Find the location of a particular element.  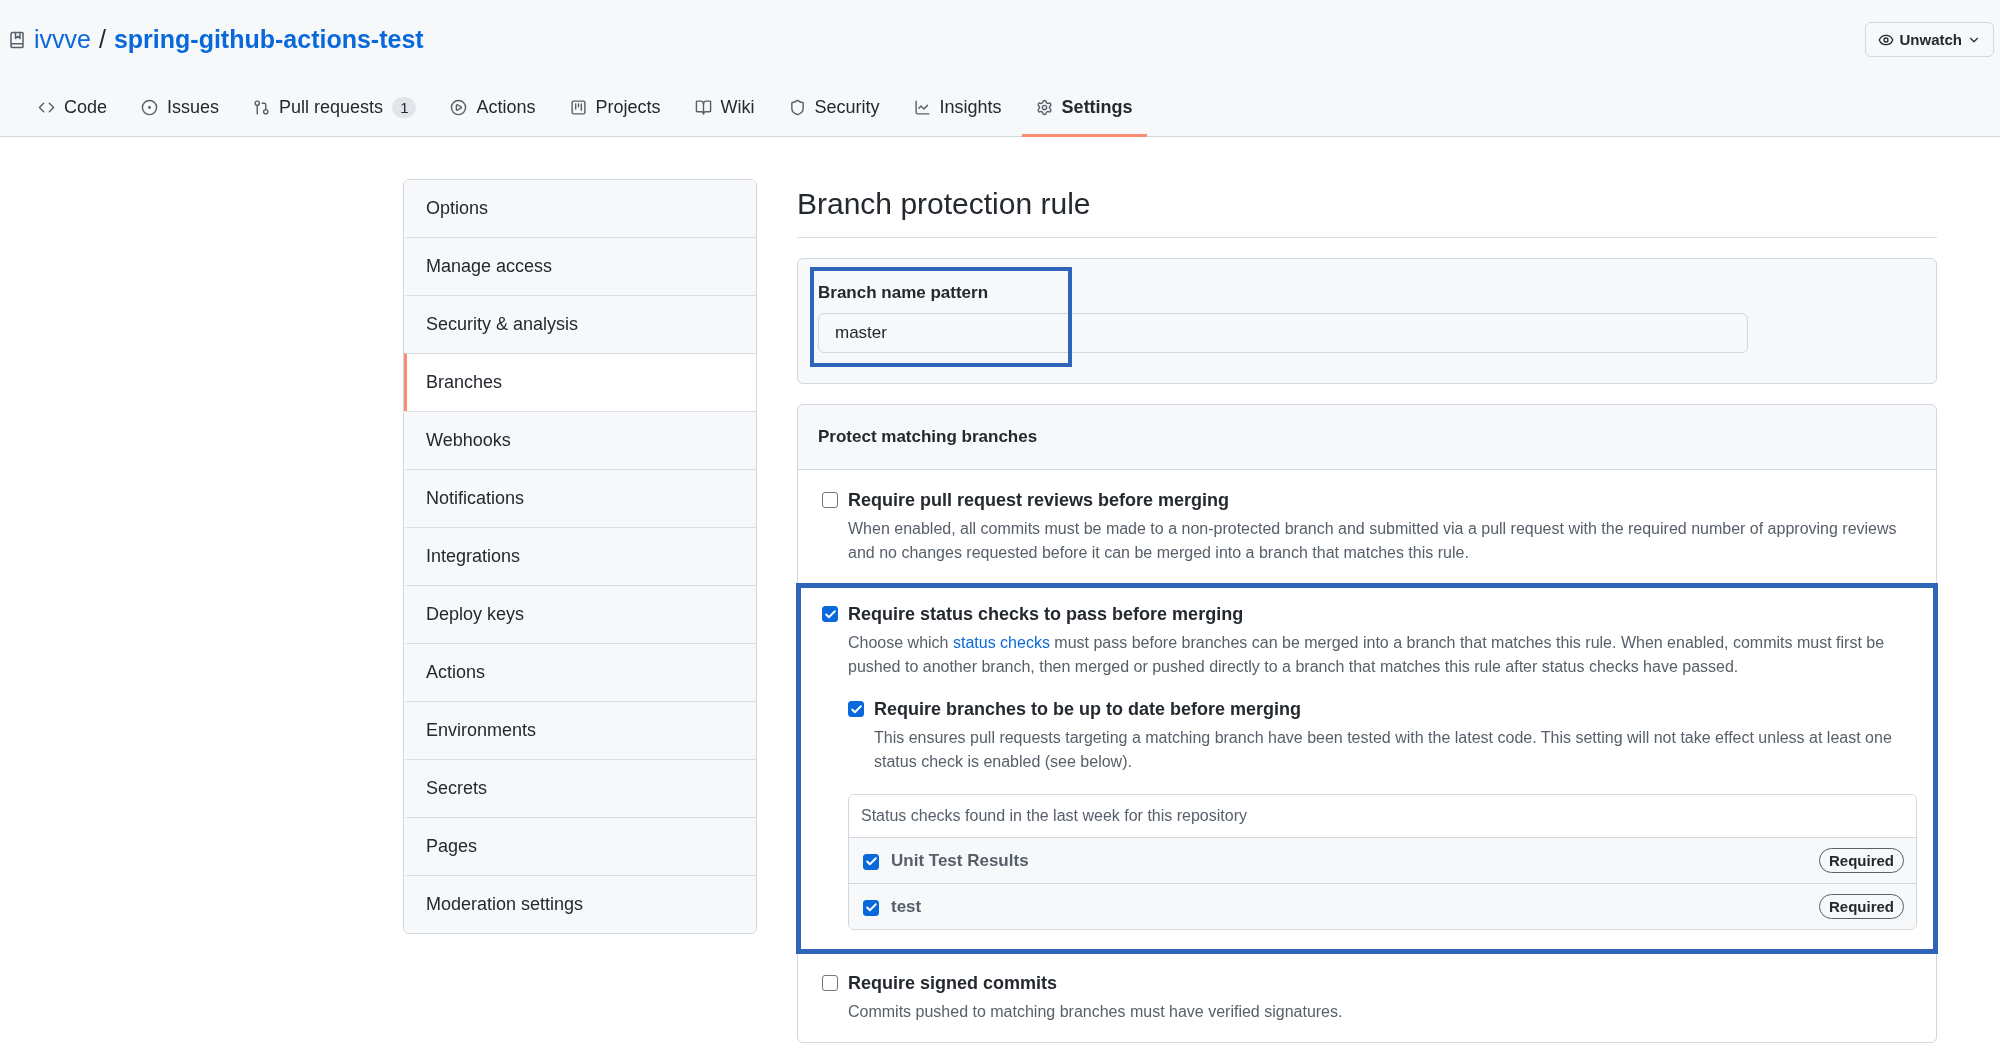

repo-tab: Settings is located at coordinates (1084, 111).